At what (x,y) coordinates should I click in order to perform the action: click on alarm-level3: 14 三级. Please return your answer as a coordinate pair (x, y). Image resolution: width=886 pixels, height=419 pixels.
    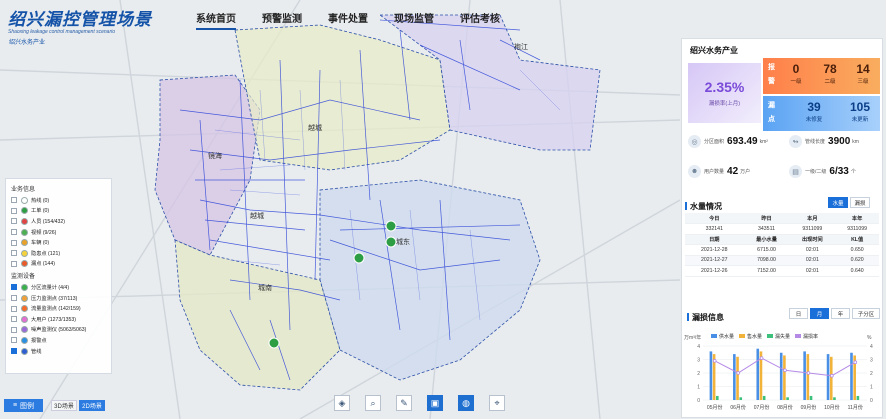
    Looking at the image, I should click on (863, 73).